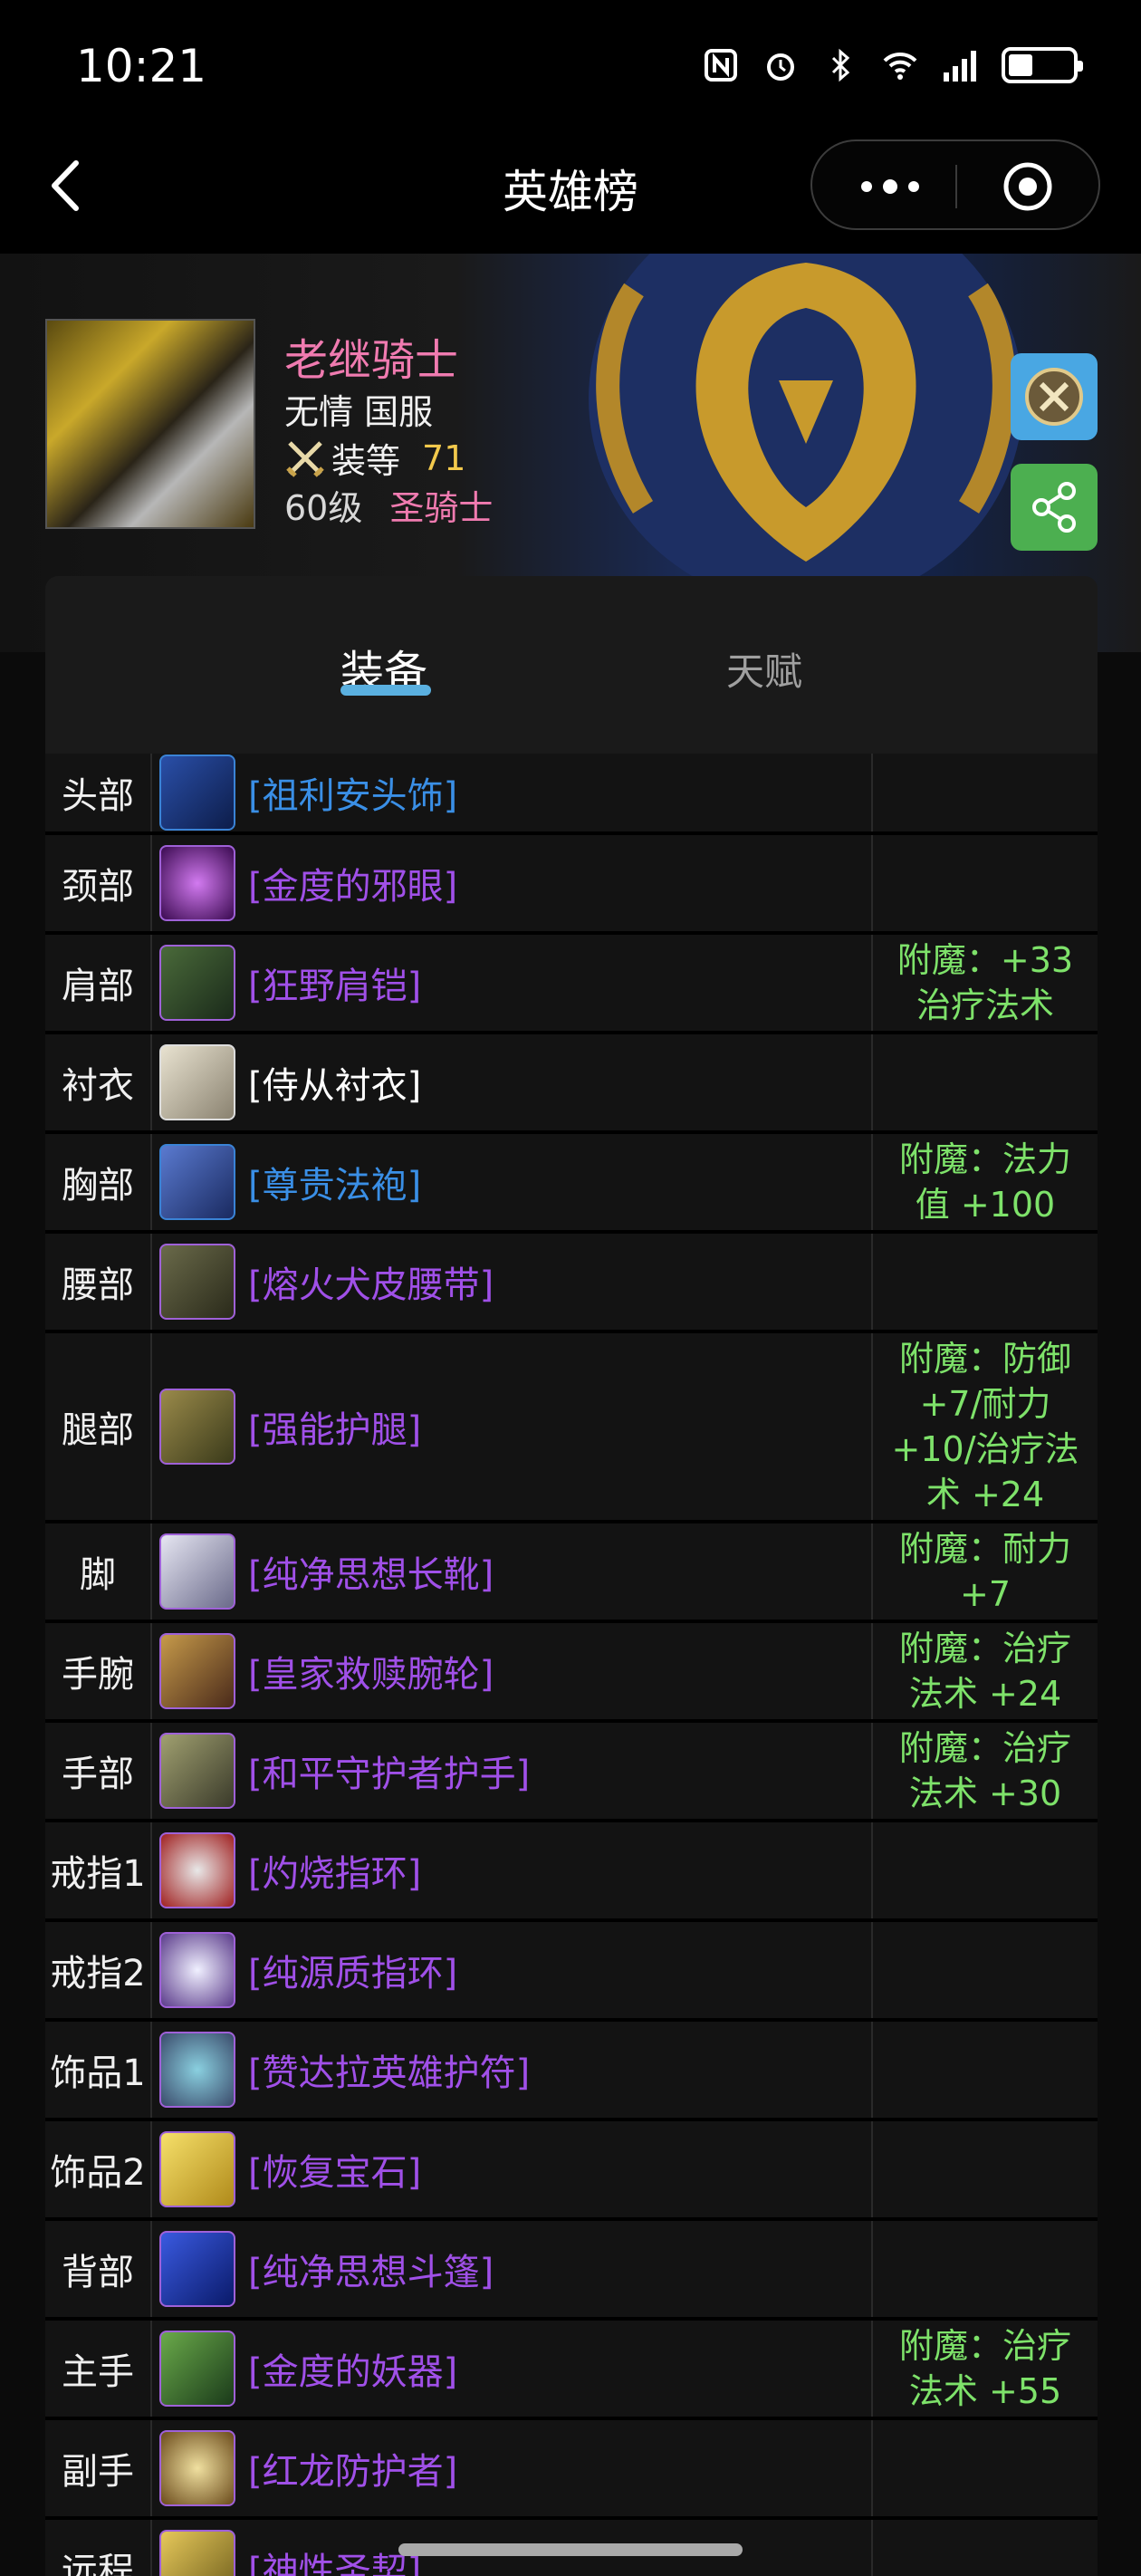  I want to click on more-icon, so click(890, 186).